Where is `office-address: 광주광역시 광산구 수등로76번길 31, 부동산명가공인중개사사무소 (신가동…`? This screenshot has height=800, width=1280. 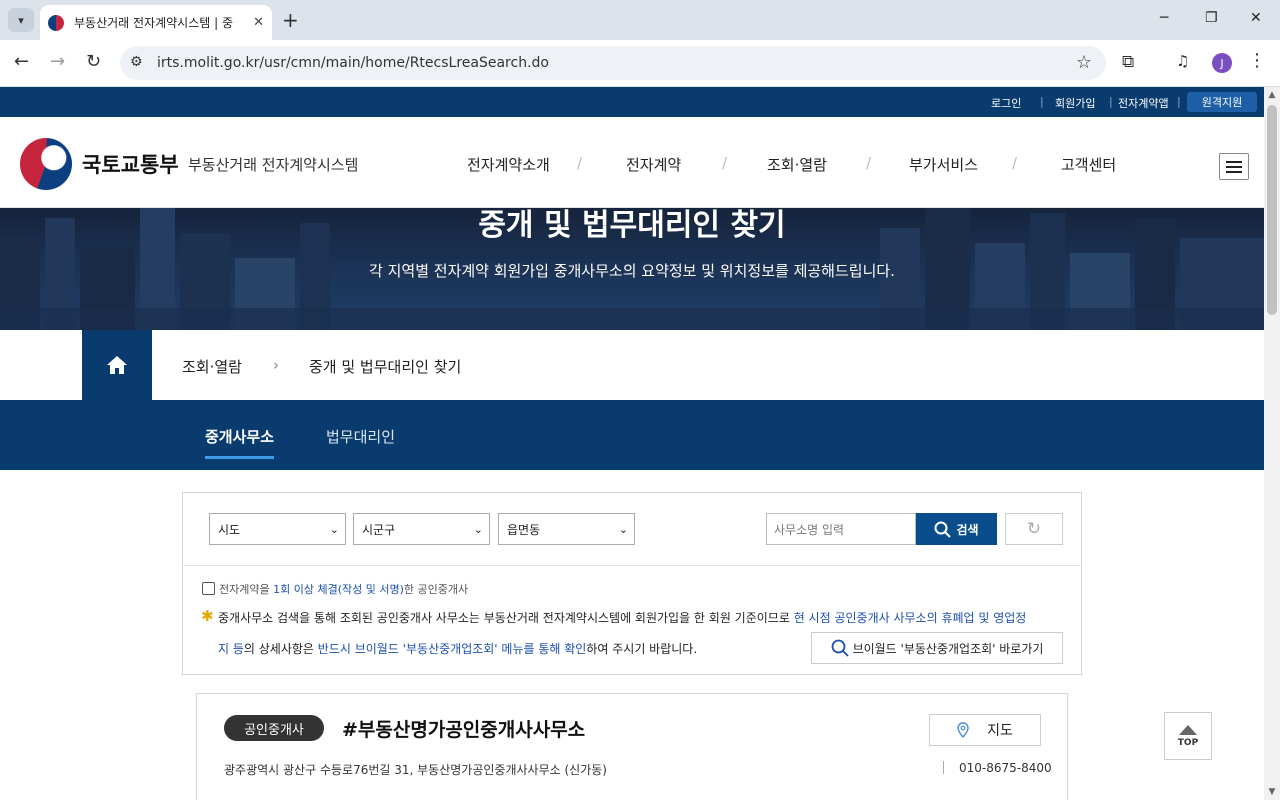
office-address: 광주광역시 광산구 수등로76번길 31, 부동산명가공인중개사사무소 (신가동… is located at coordinates (415, 770).